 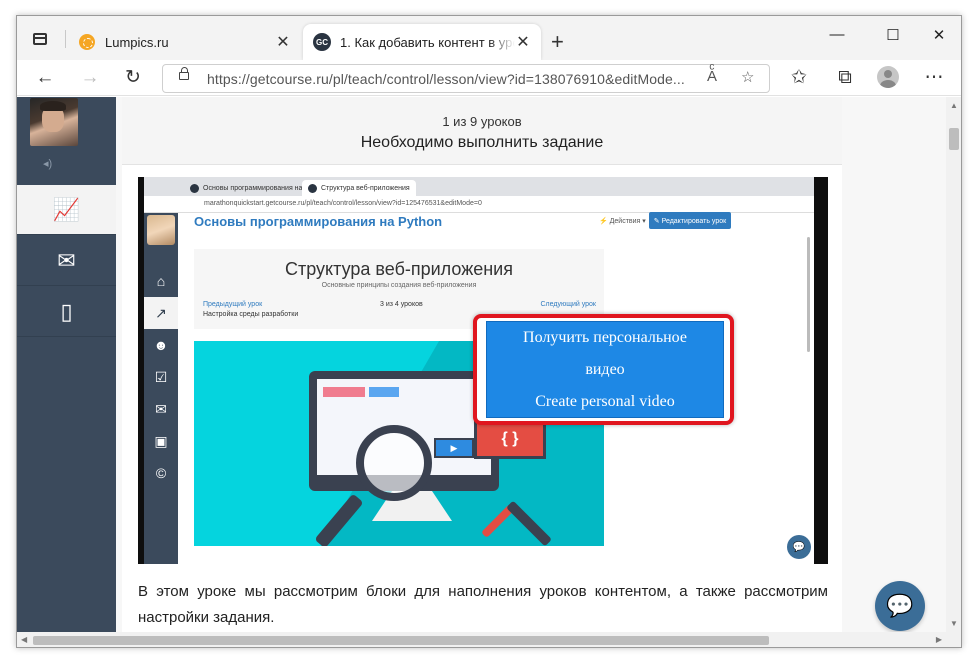 I want to click on close-window-button: ✕, so click(x=939, y=35).